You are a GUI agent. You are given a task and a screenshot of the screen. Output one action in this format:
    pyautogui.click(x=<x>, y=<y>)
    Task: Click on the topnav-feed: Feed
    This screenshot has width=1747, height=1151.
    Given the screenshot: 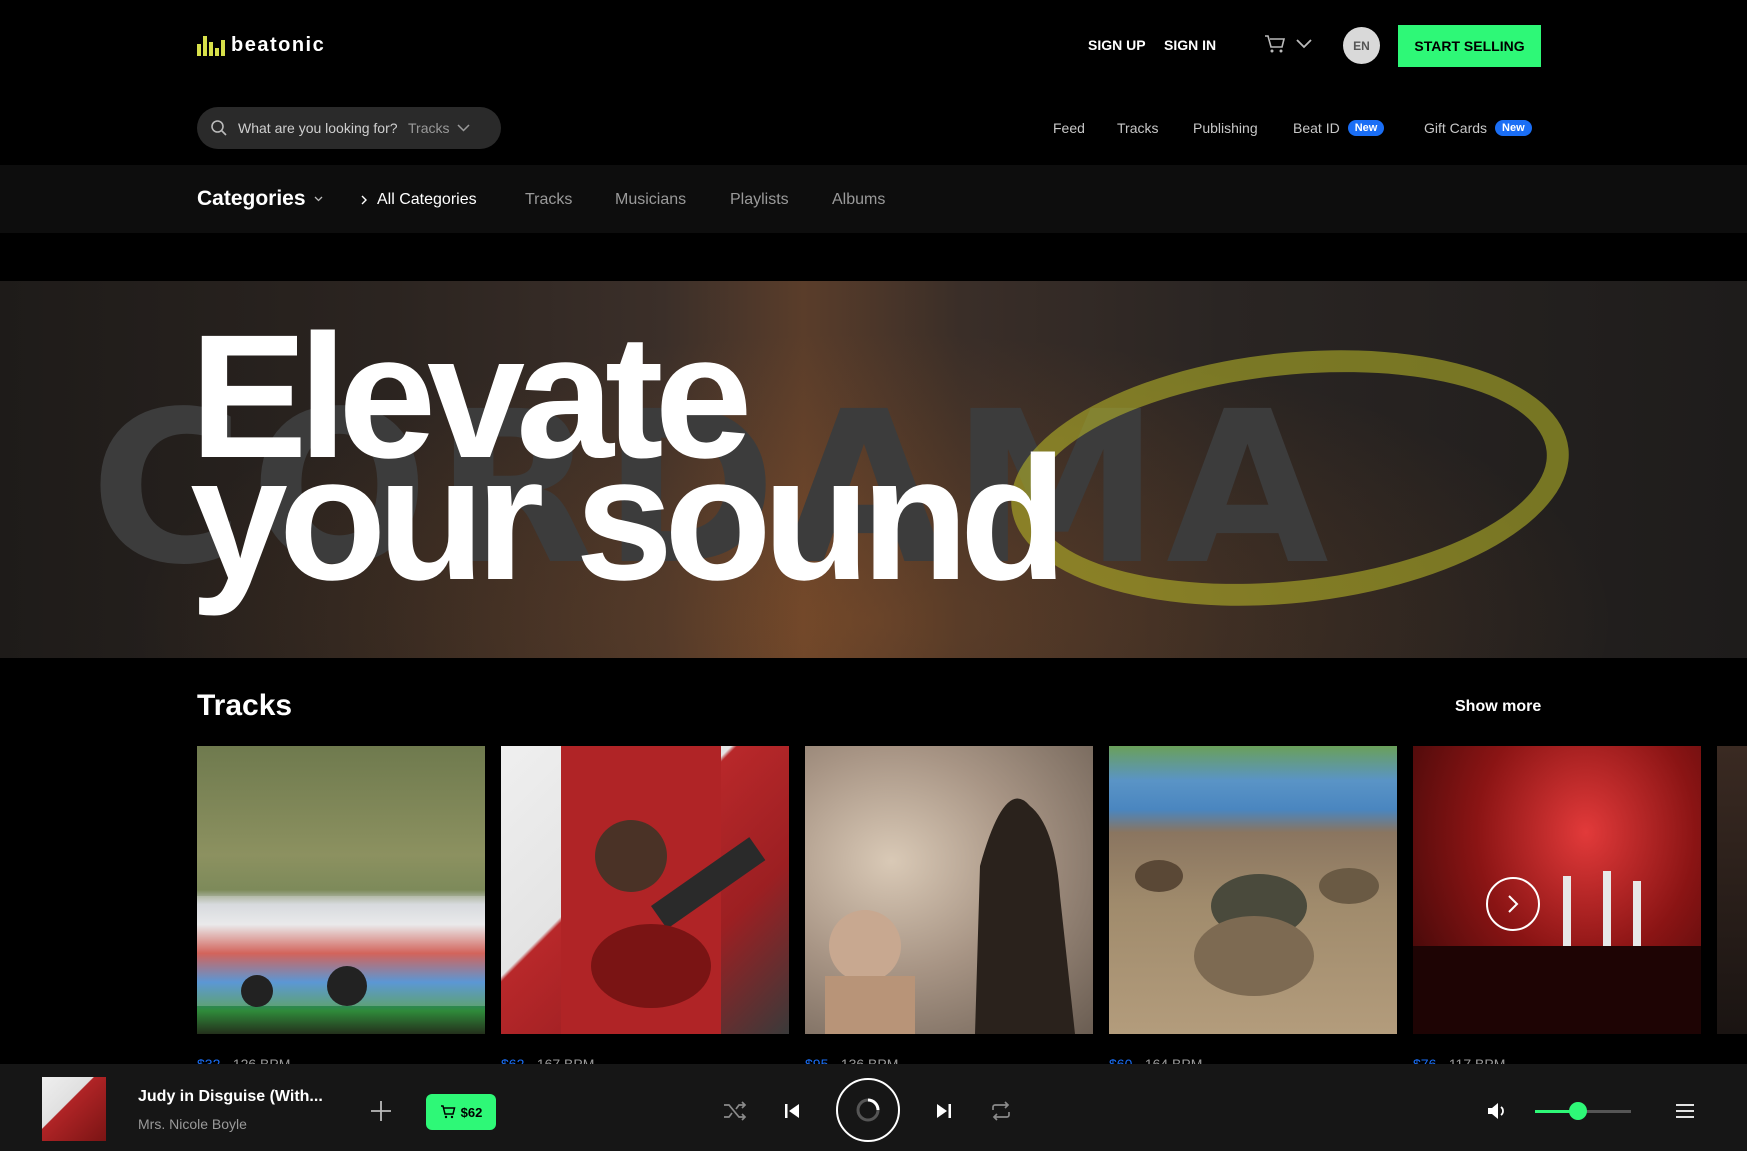 What is the action you would take?
    pyautogui.click(x=1069, y=128)
    